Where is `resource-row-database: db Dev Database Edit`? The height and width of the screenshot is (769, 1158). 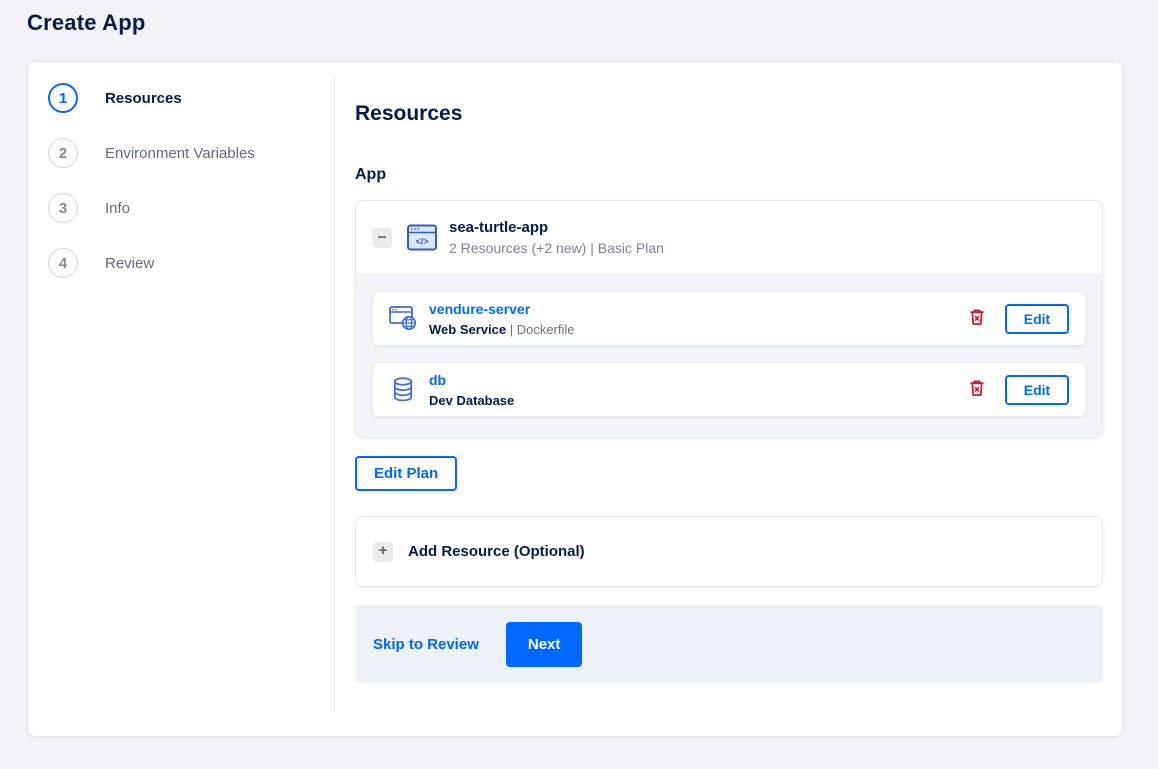 resource-row-database: db Dev Database Edit is located at coordinates (729, 389).